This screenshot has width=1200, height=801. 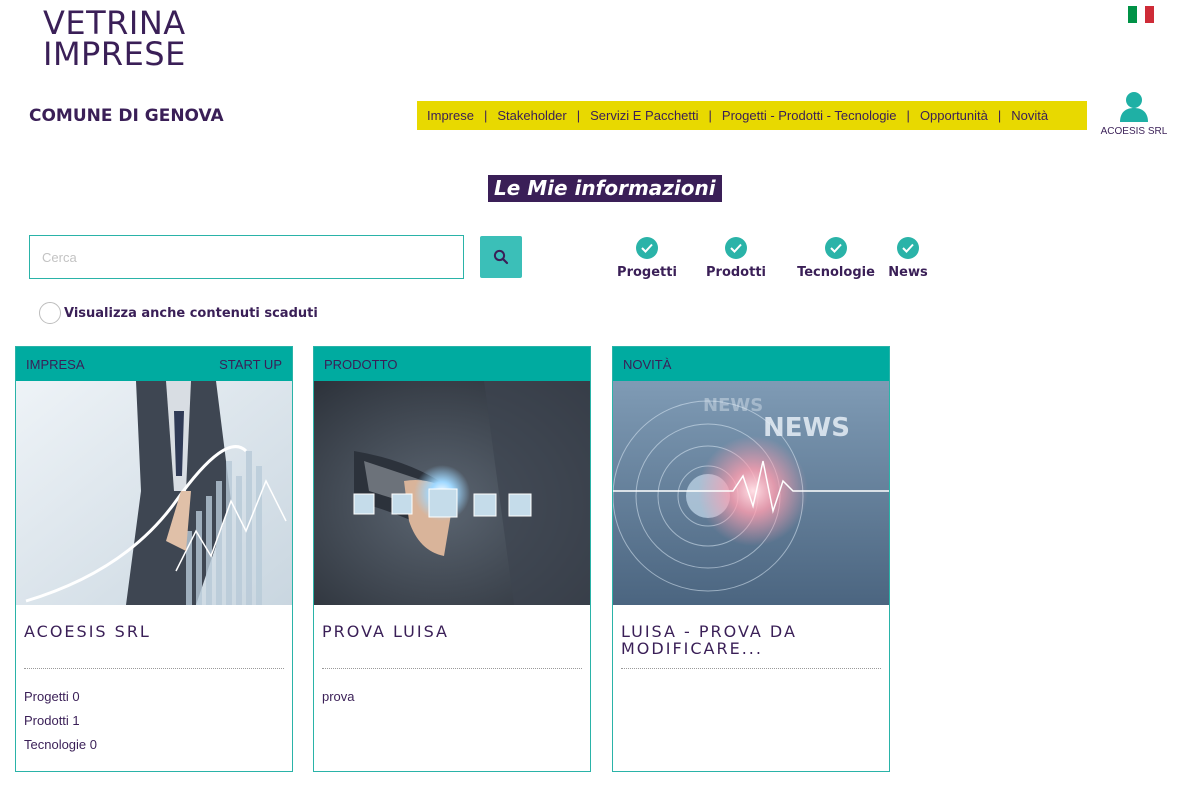 I want to click on hand-touching-cubes-image, so click(x=452, y=493).